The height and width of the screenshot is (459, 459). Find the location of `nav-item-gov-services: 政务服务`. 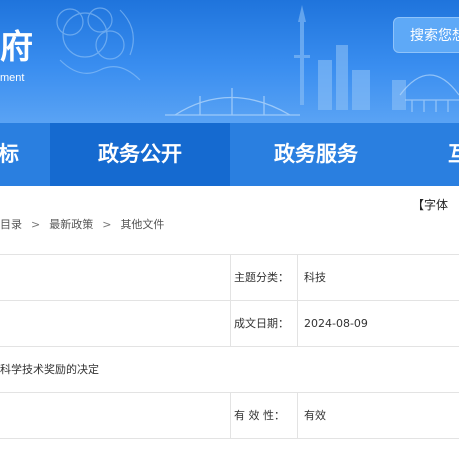

nav-item-gov-services: 政务服务 is located at coordinates (316, 154).